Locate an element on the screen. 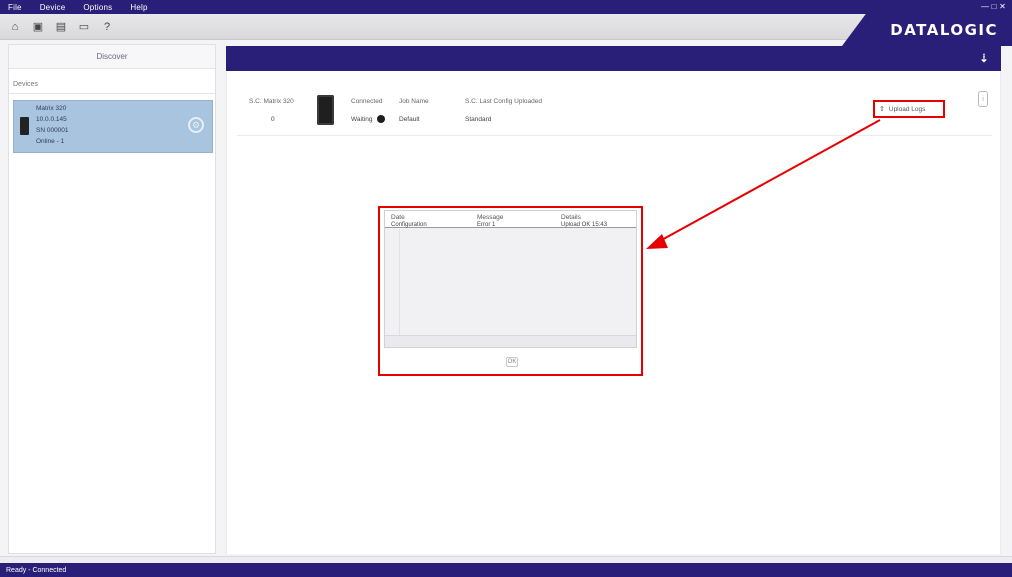 This screenshot has width=1012, height=577. table-divider is located at coordinates (399, 288).